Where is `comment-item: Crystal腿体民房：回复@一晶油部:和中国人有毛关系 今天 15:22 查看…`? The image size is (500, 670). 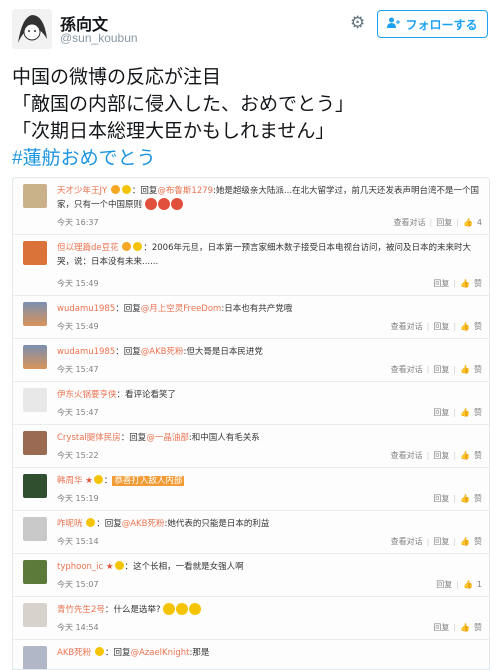
comment-item: Crystal腿体民房：回复@一晶油部:和中国人有毛关系 今天 15:22 查看… is located at coordinates (251, 446).